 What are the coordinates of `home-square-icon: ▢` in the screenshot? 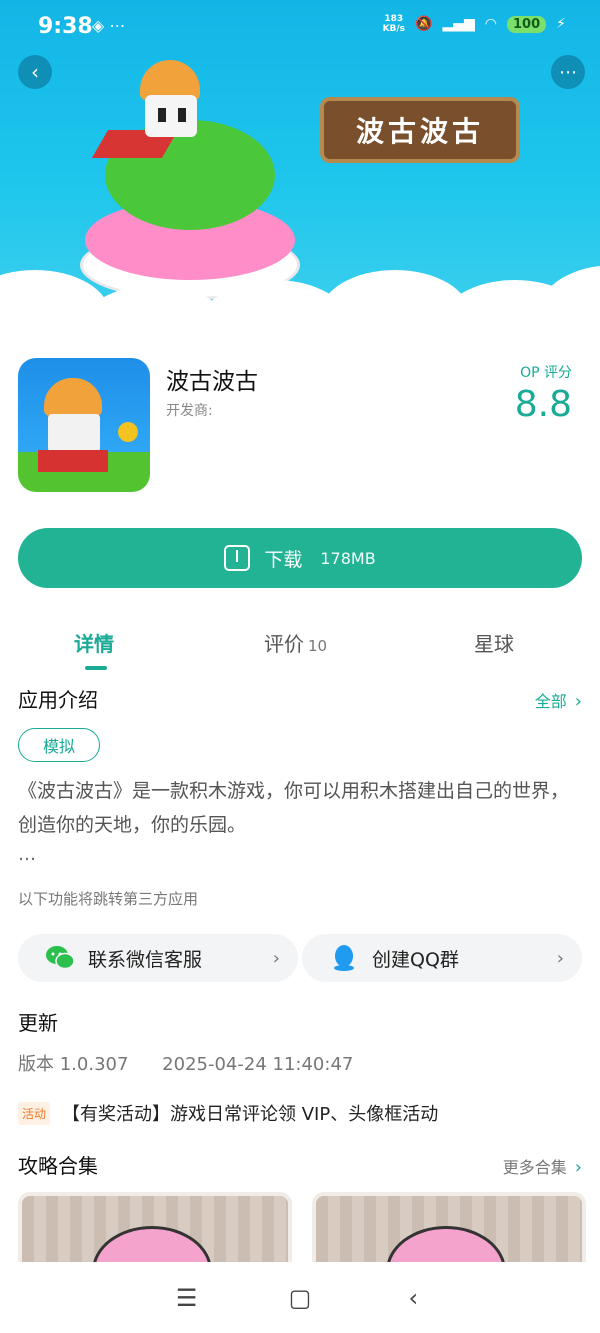 It's located at (300, 1297).